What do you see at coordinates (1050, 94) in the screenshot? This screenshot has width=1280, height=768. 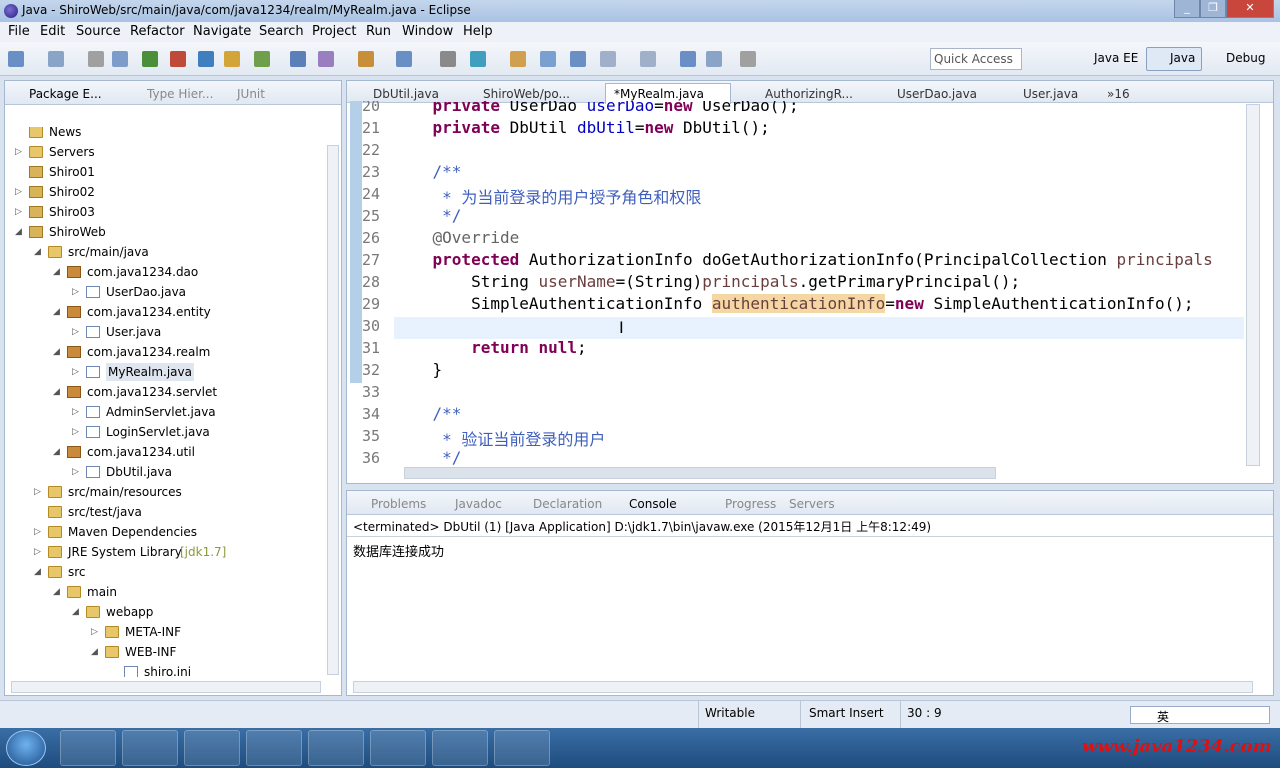 I see `editor-tab: User.java` at bounding box center [1050, 94].